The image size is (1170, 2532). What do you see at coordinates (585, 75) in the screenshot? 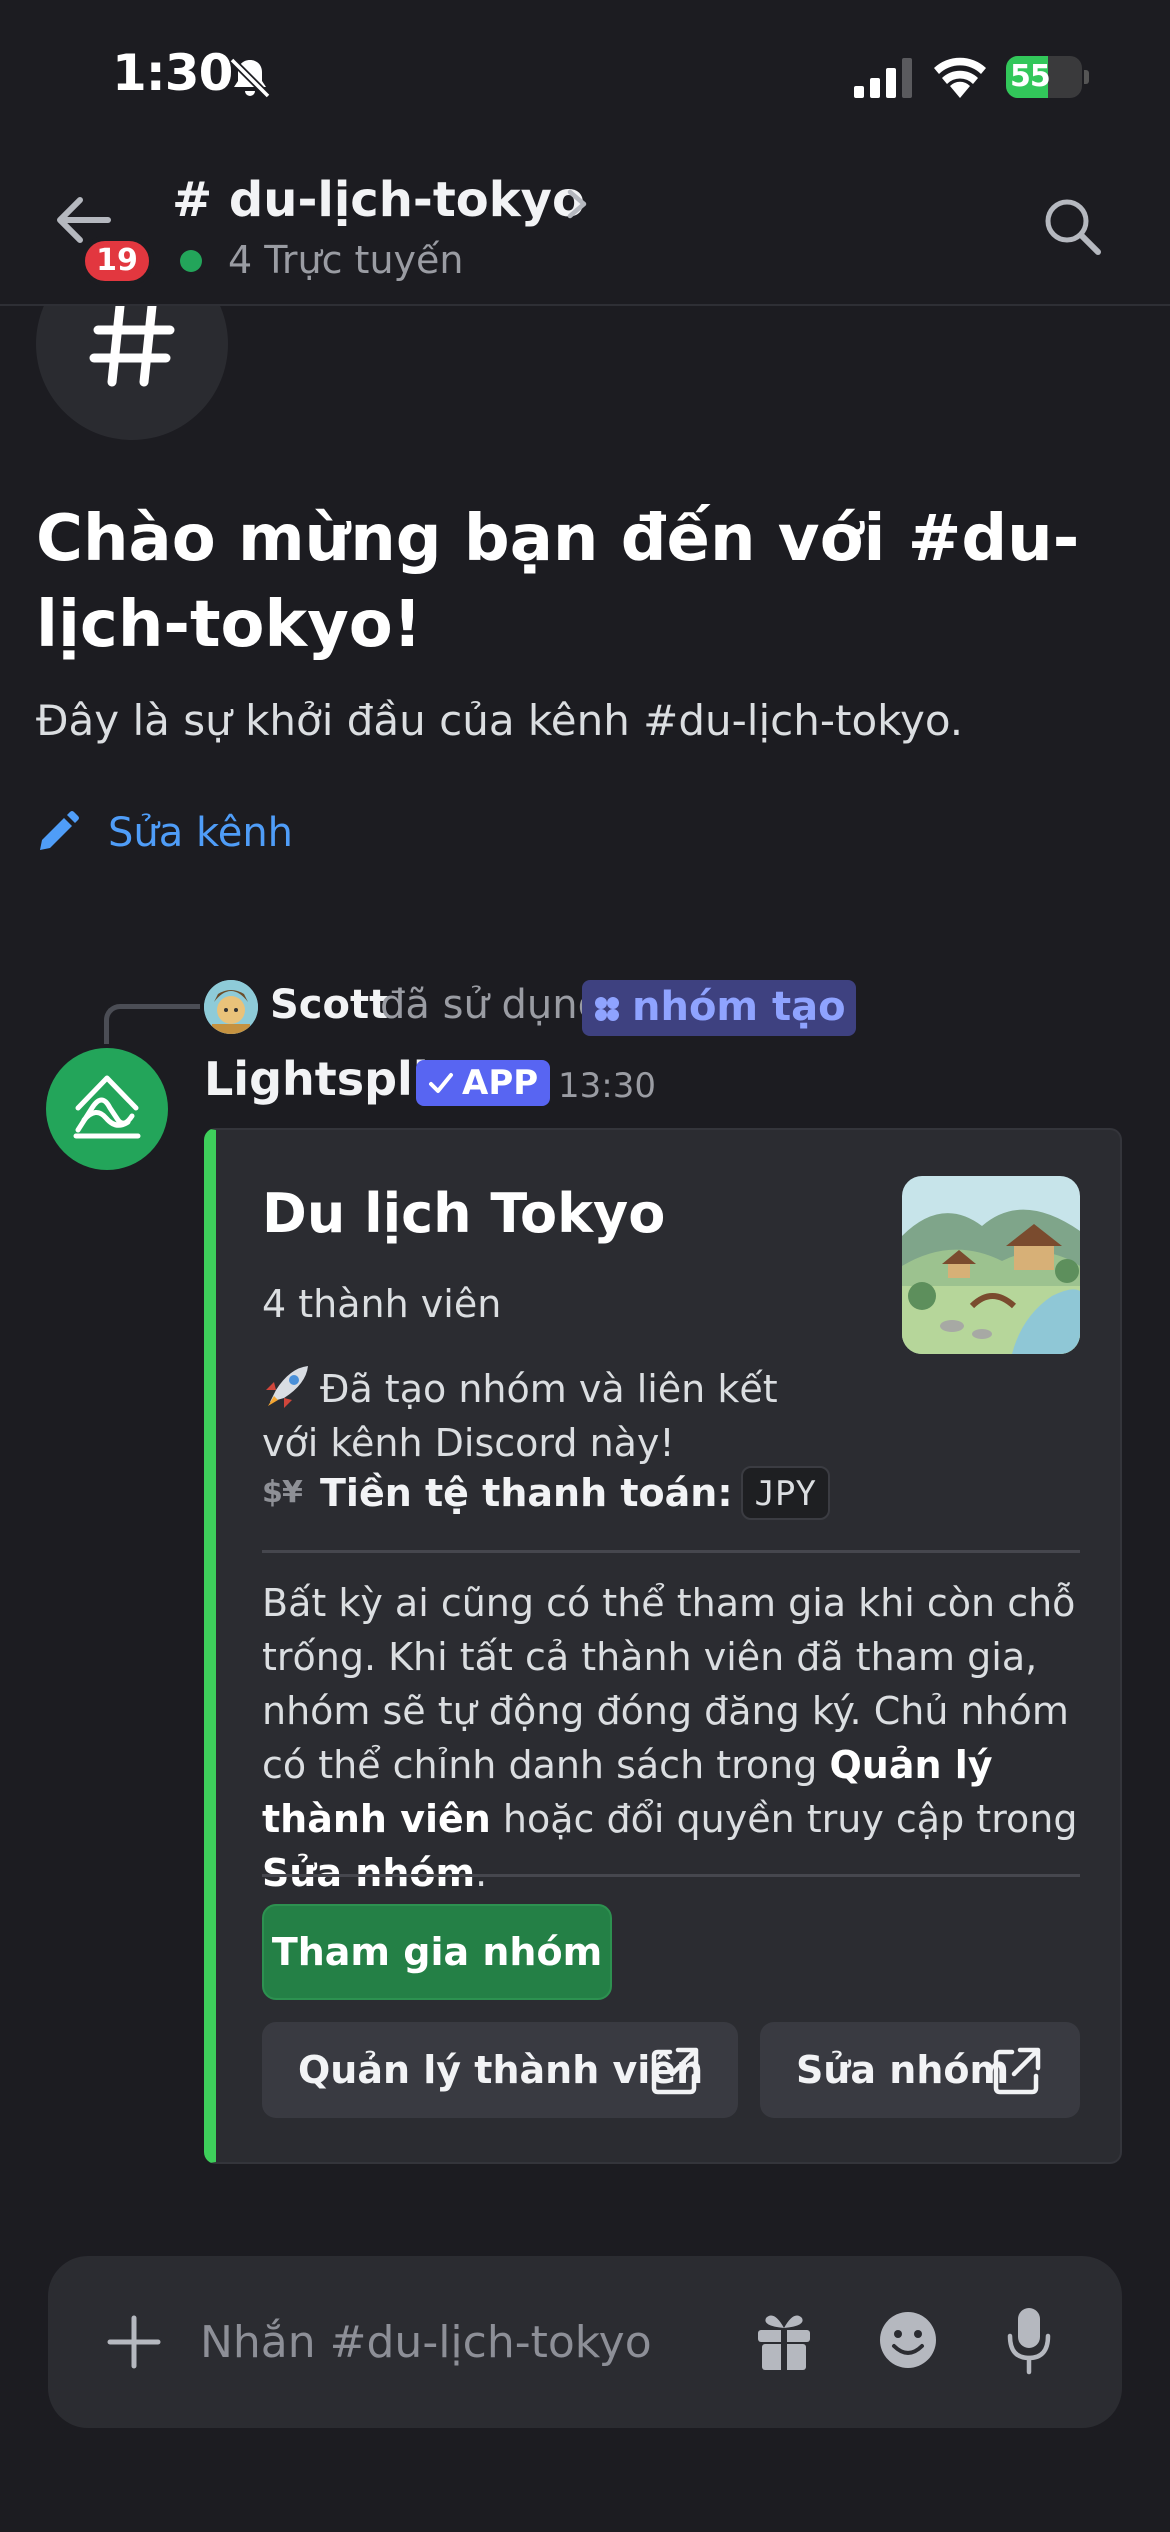
I see `status-bar: 1:30 55` at bounding box center [585, 75].